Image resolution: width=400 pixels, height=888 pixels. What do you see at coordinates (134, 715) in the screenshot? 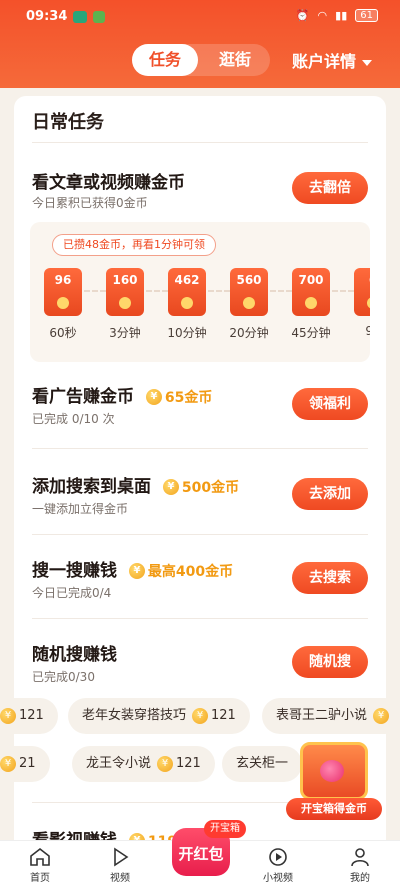
I see `chip-text: 老年女装穿搭技巧` at bounding box center [134, 715].